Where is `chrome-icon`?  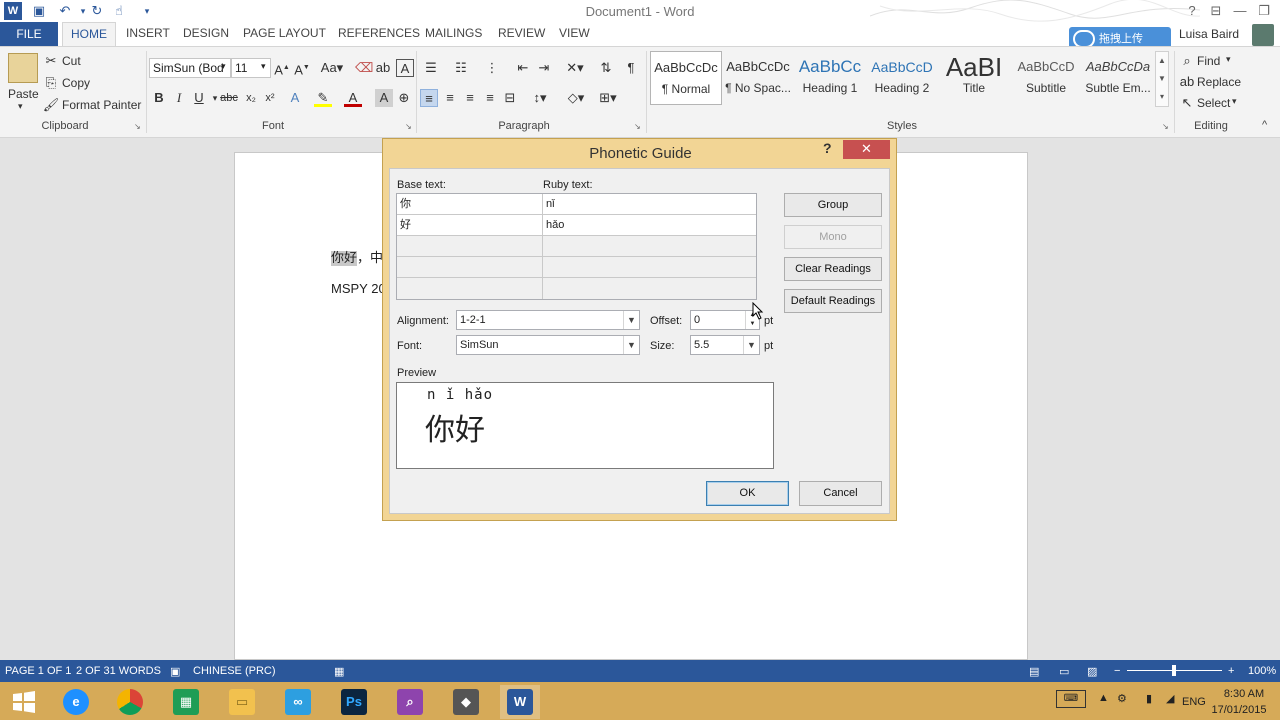 chrome-icon is located at coordinates (130, 702).